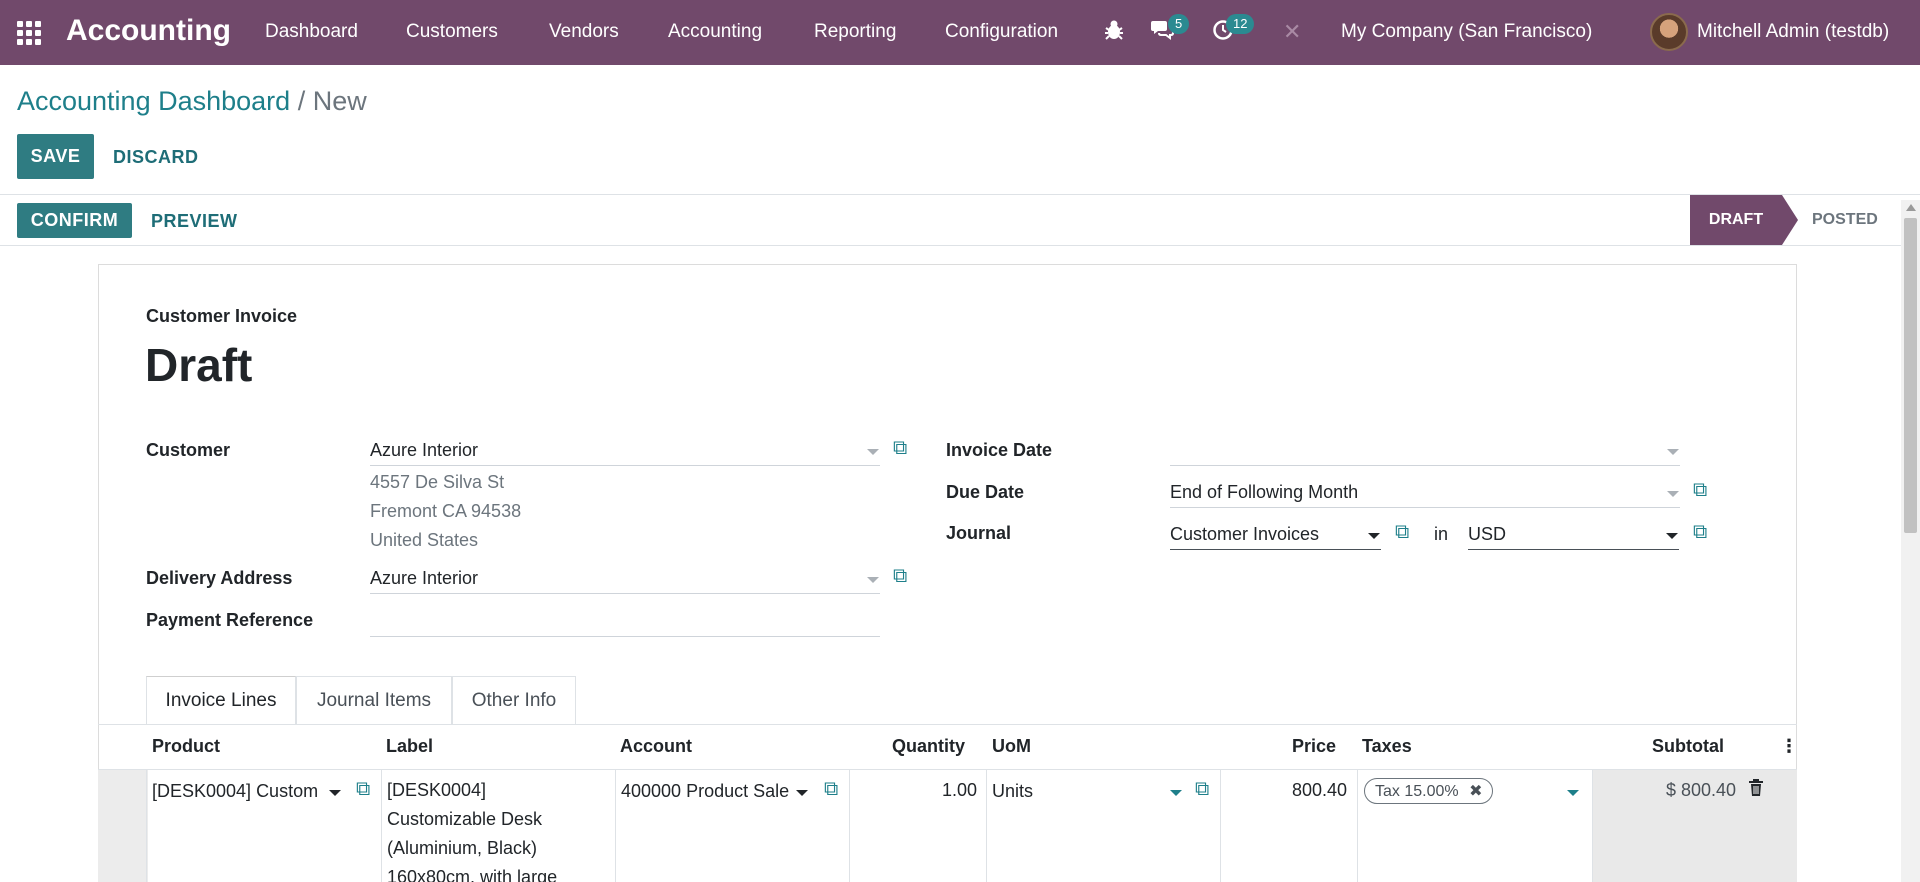 This screenshot has width=1920, height=882. I want to click on line-label-text: 160x80cm, with large, so click(472, 874).